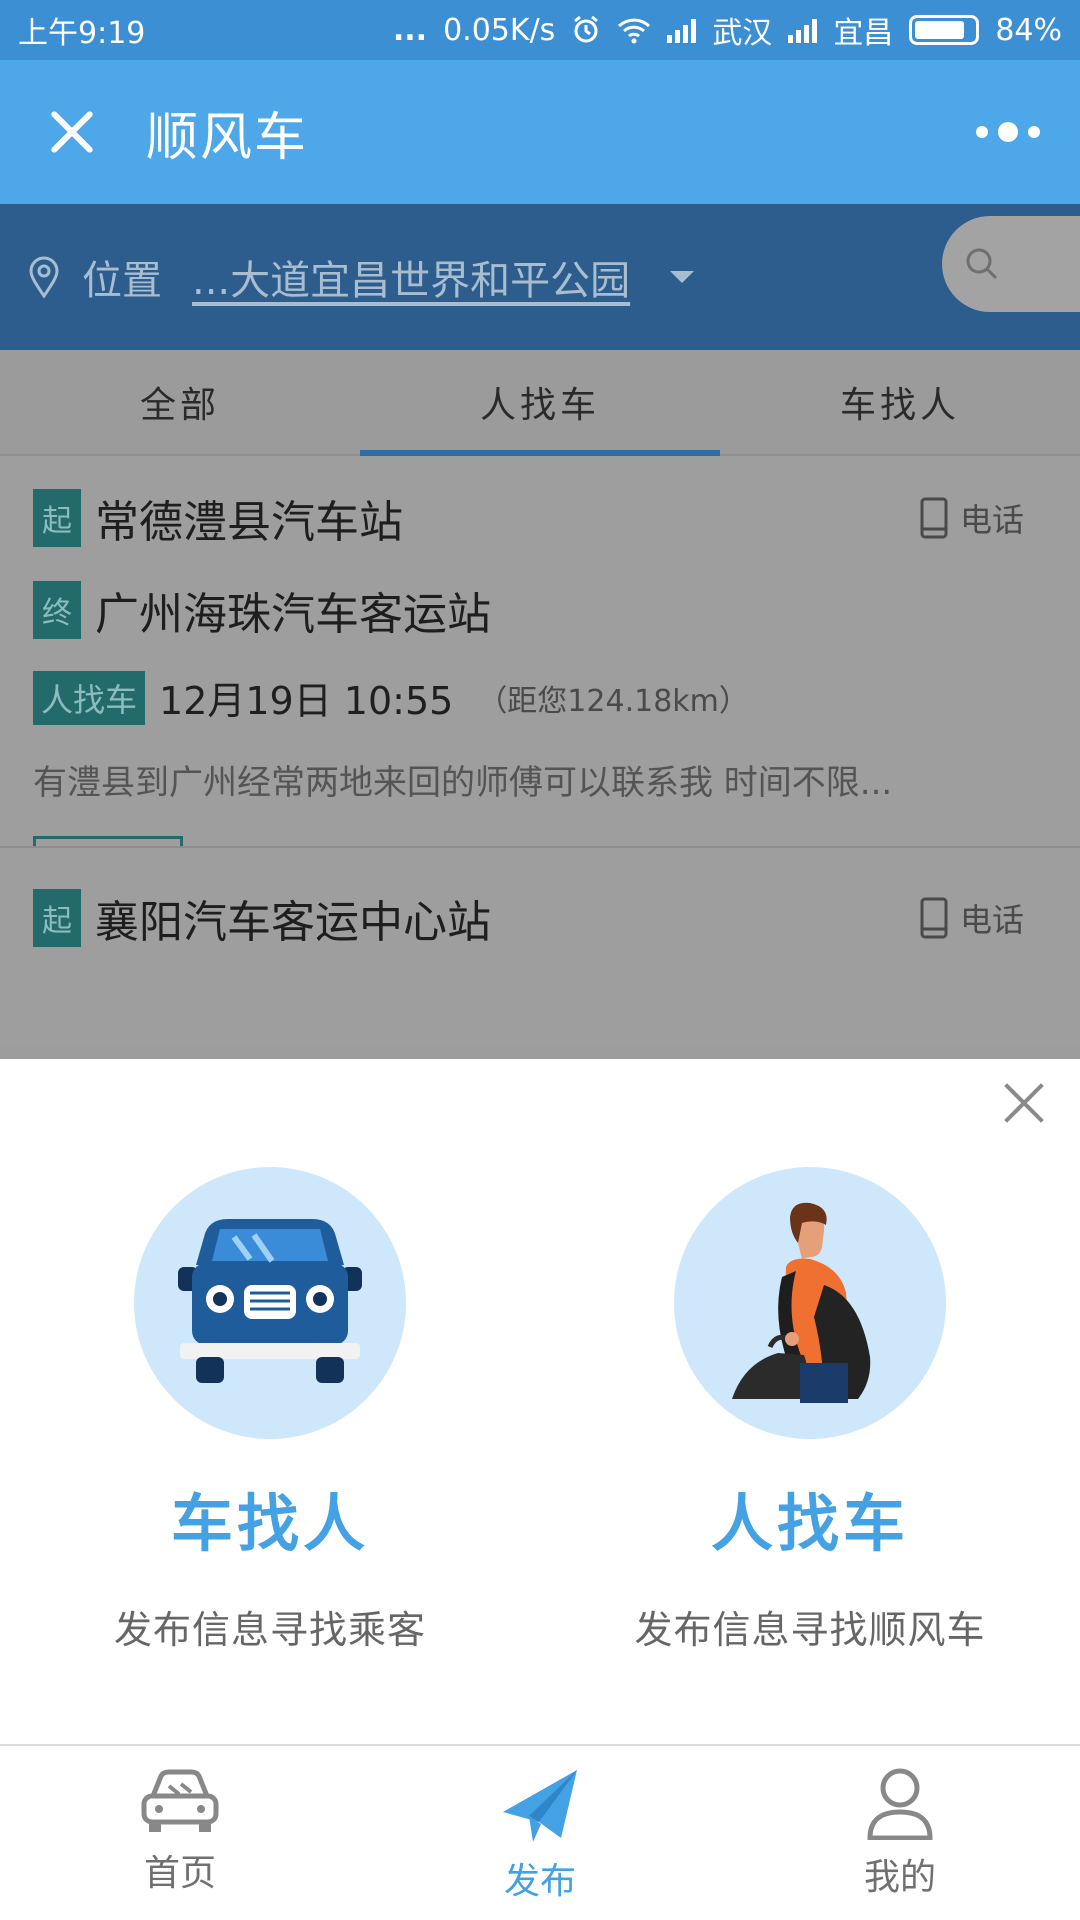 The width and height of the screenshot is (1080, 1920). What do you see at coordinates (1011, 264) in the screenshot?
I see `search-button` at bounding box center [1011, 264].